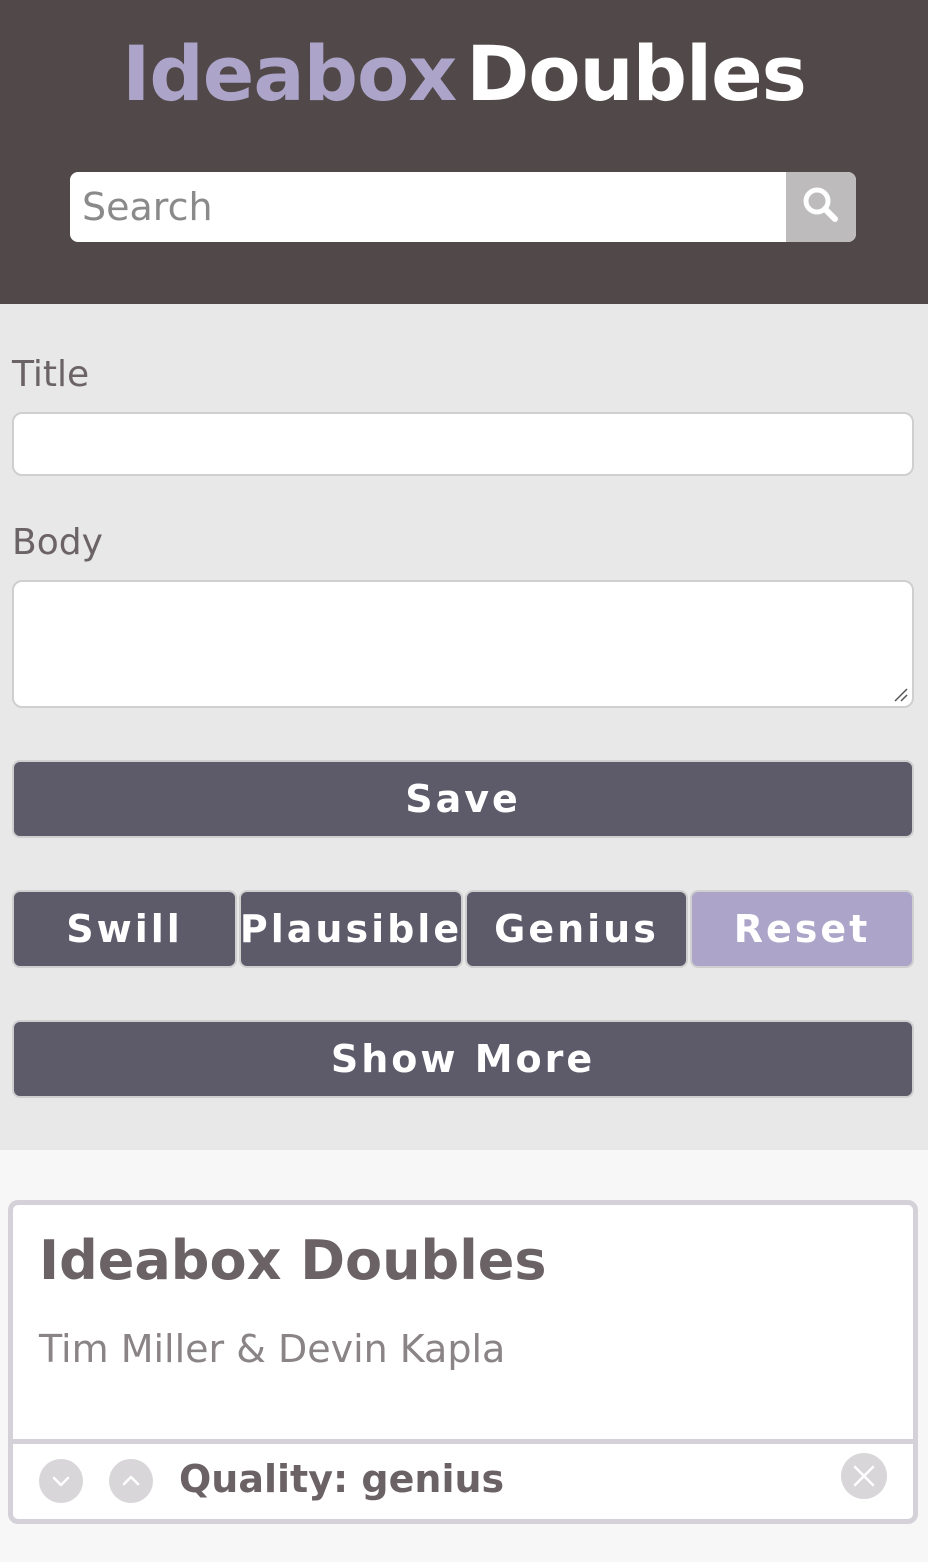  I want to click on quality-label: Quality: genius, so click(342, 1479).